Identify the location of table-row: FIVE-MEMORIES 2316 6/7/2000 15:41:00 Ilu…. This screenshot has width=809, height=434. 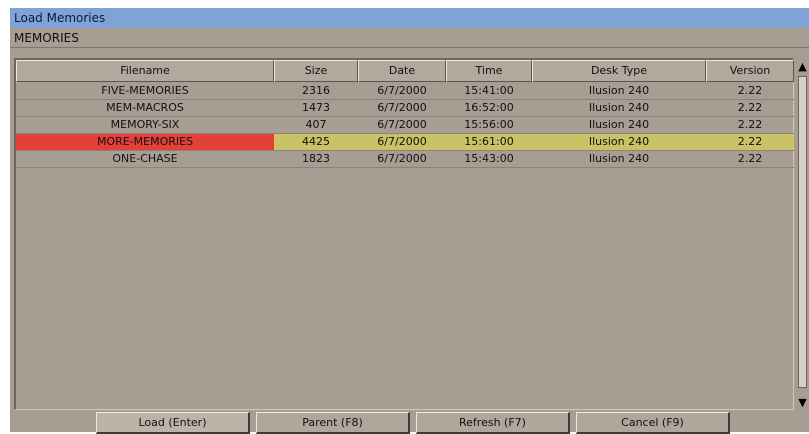
(405, 91).